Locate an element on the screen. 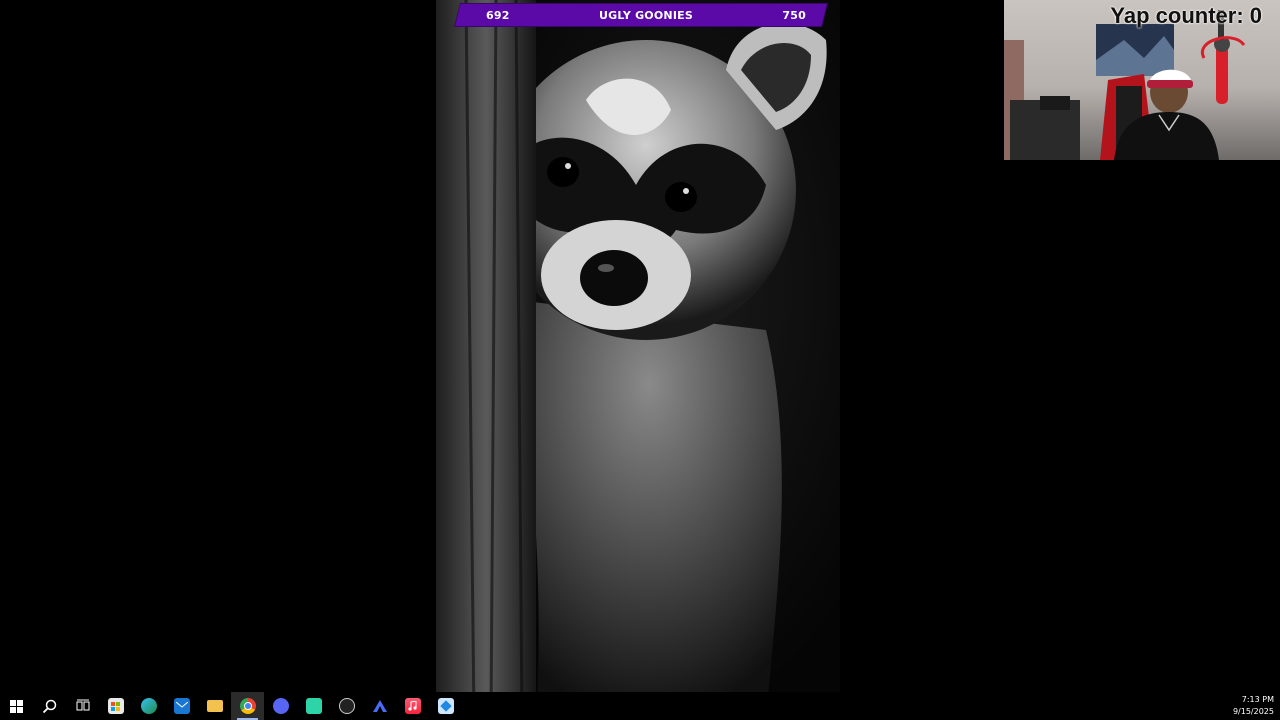  taskbar-mail is located at coordinates (181, 706).